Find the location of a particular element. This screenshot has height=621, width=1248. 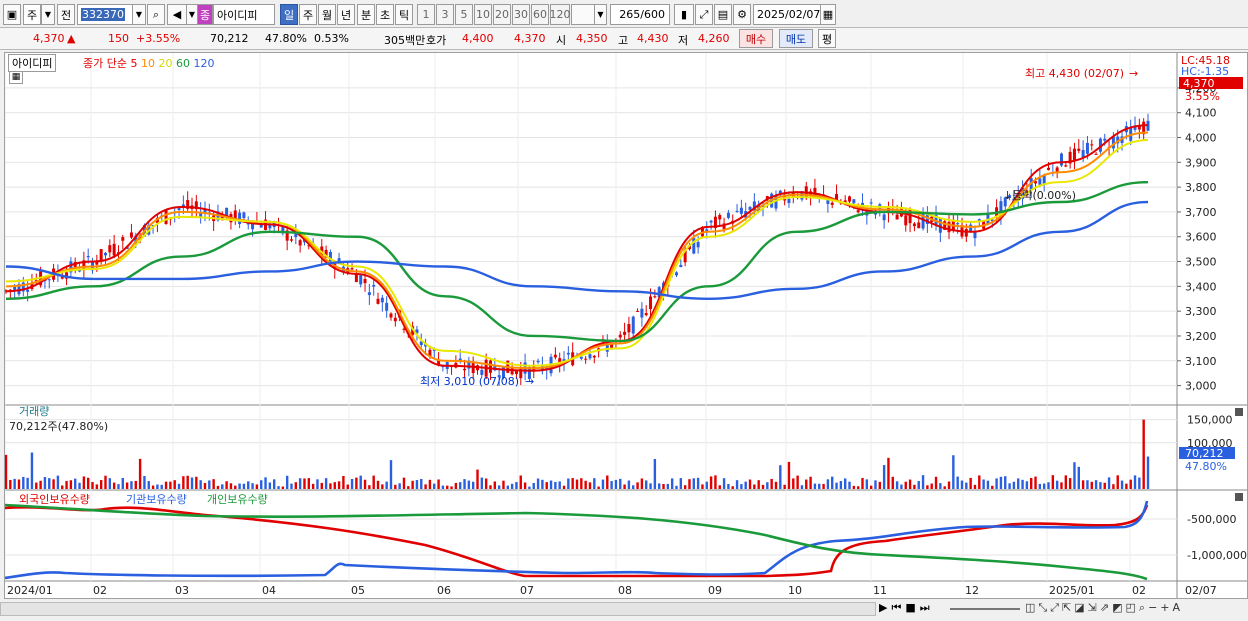

tab-second: 초 is located at coordinates (385, 14).